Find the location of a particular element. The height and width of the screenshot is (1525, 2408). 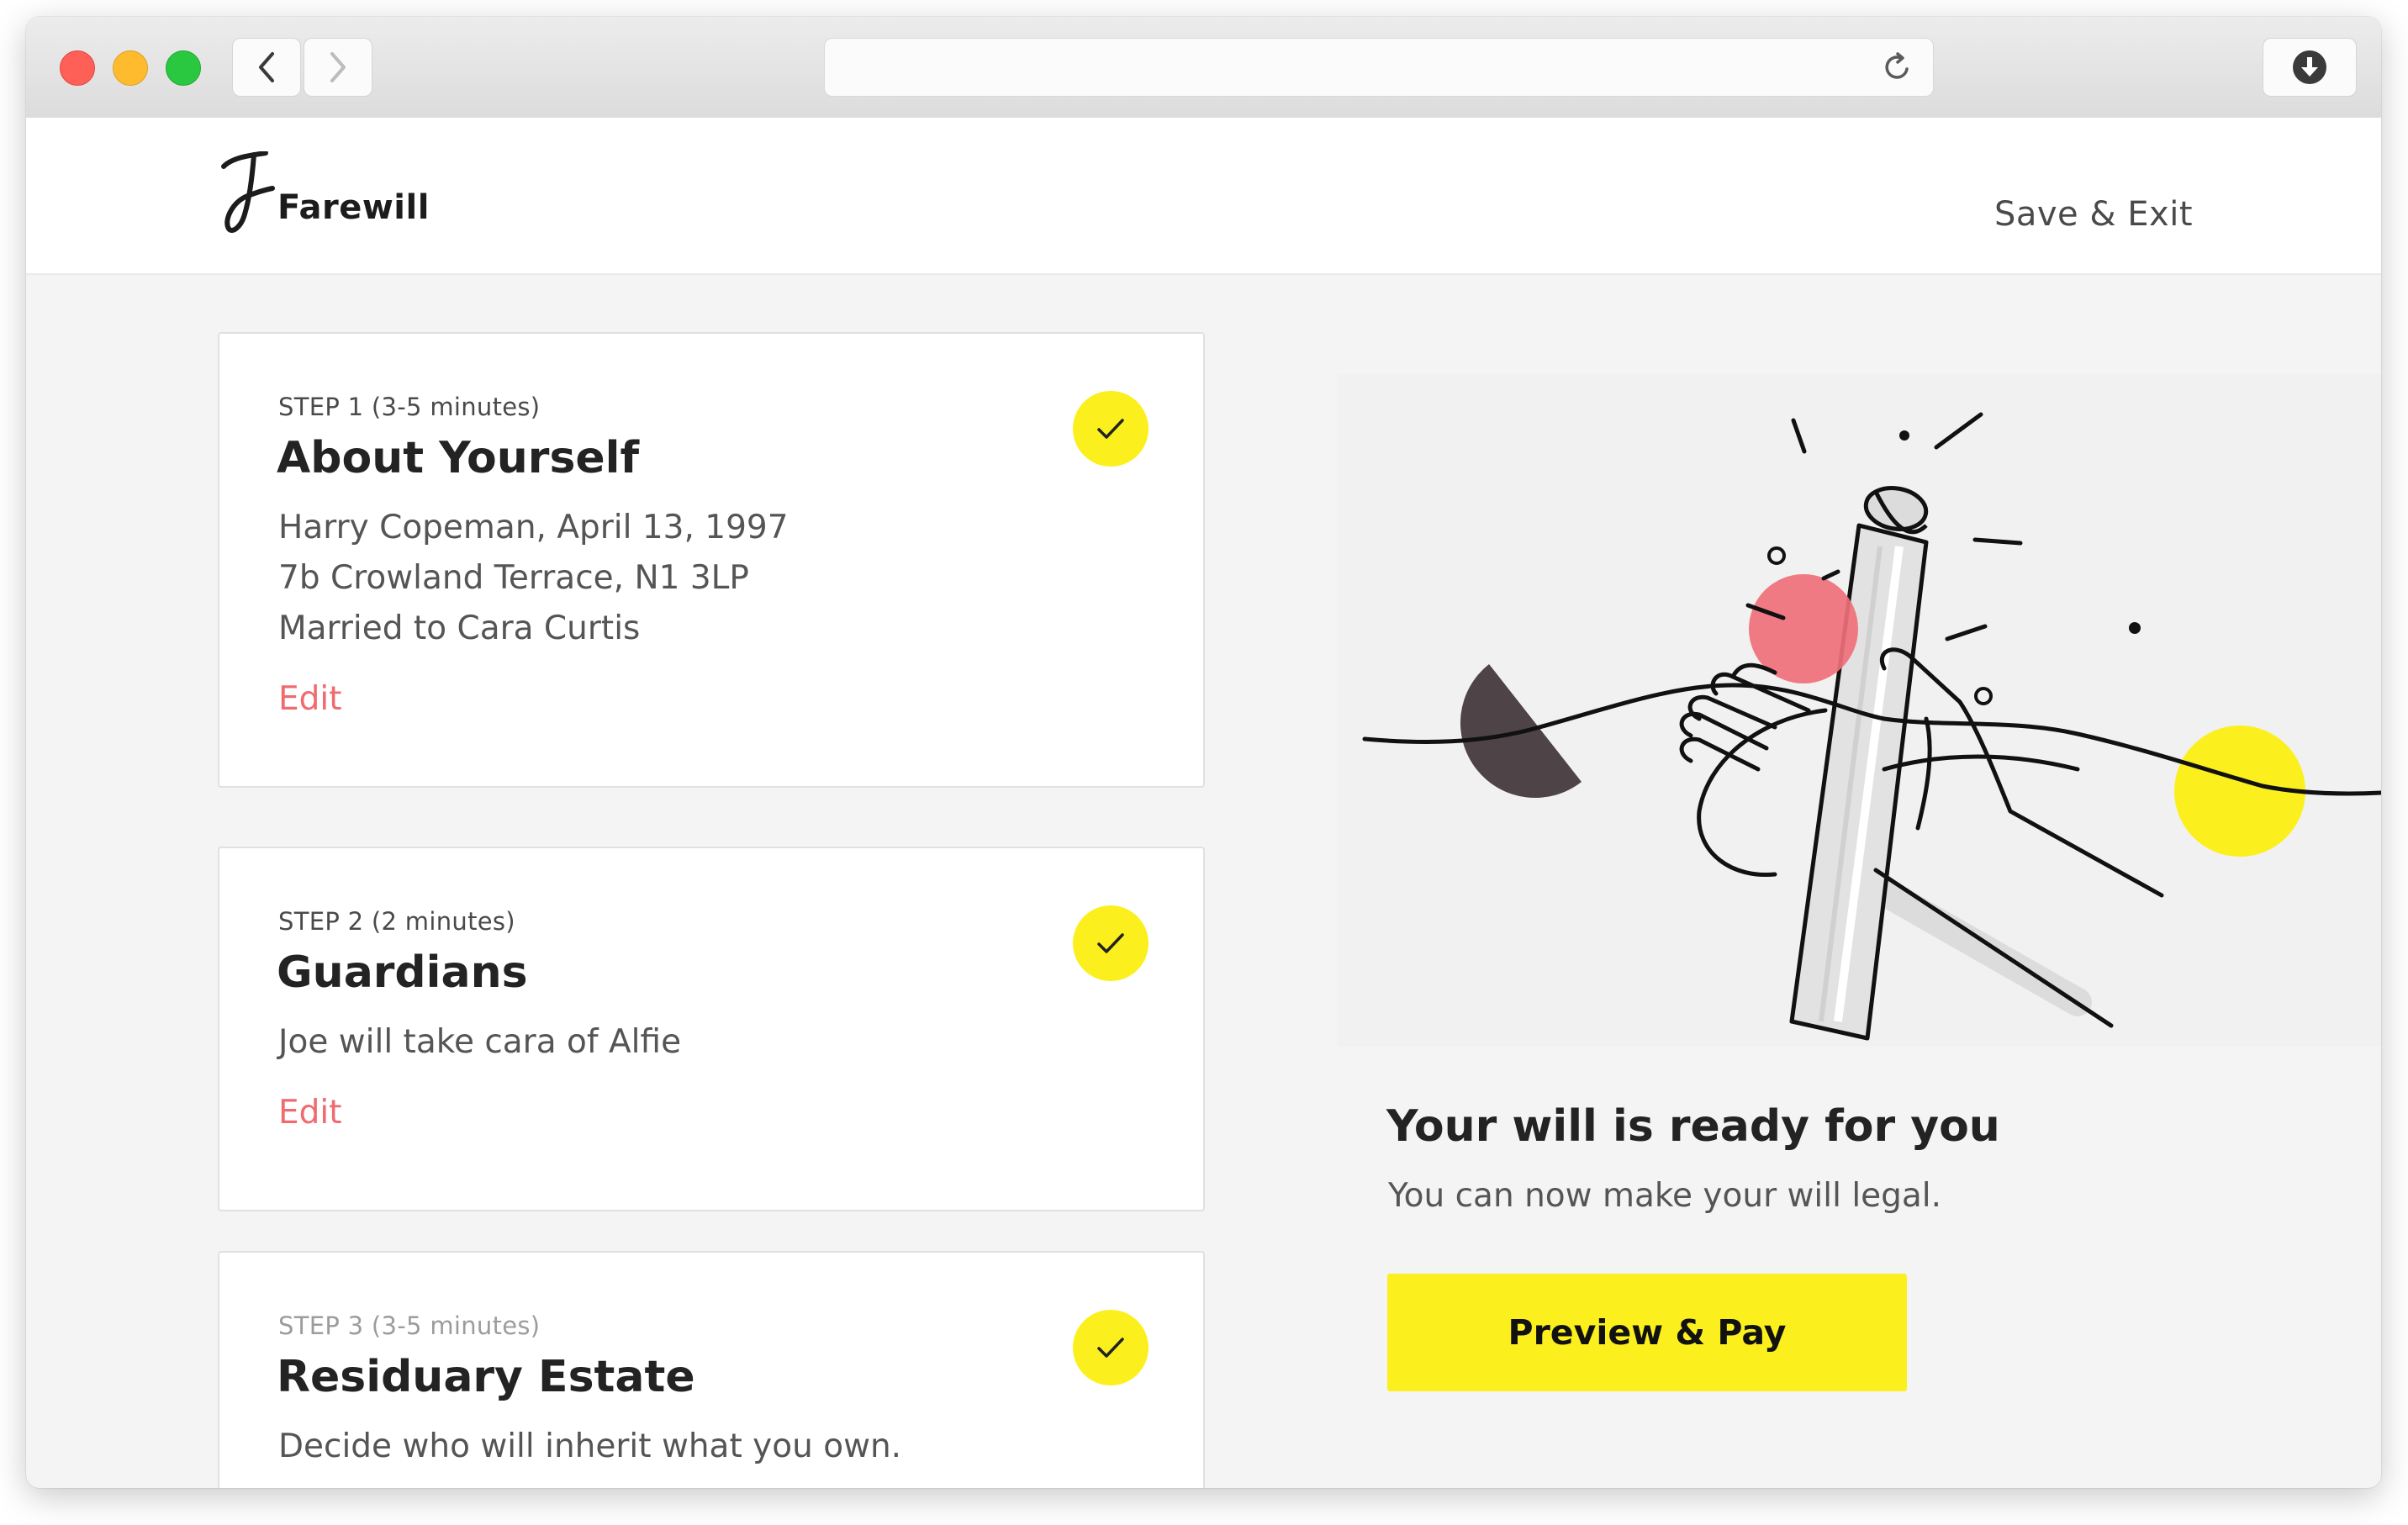

forward-arrow-icon is located at coordinates (338, 67).